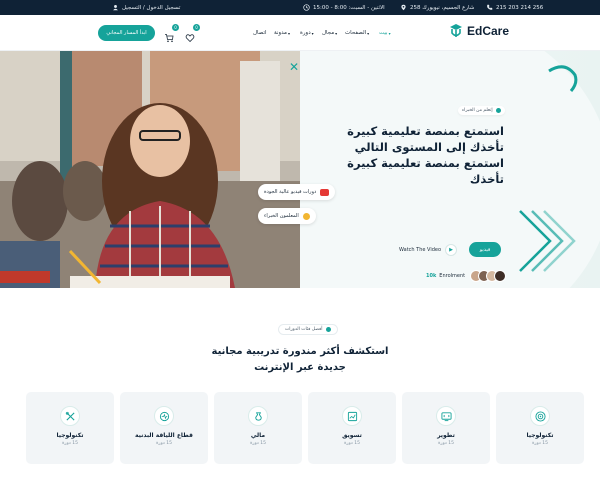  What do you see at coordinates (352, 428) in the screenshot?
I see `category-card: تسويق 15 دورة` at bounding box center [352, 428].